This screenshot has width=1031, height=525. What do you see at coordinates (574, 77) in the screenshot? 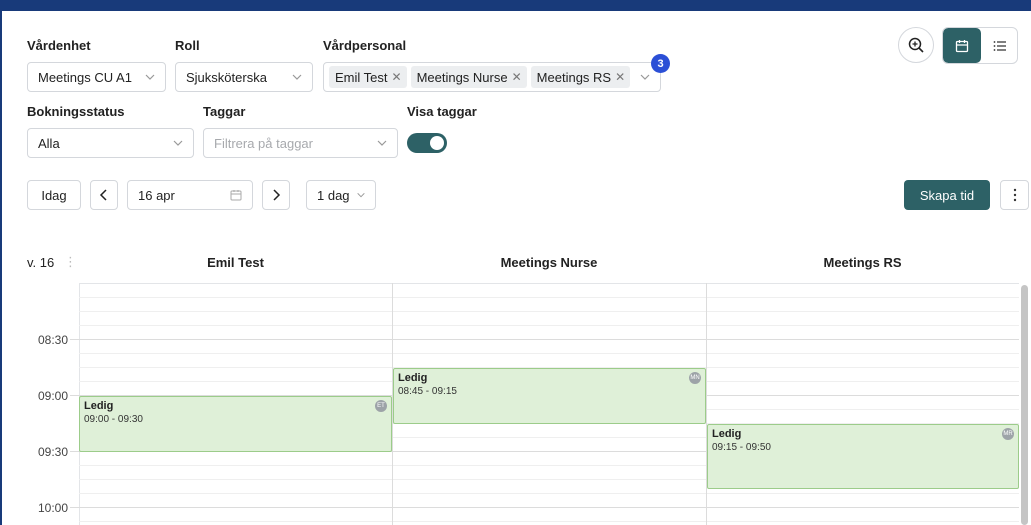
I see `tag-label: Meetings RS` at bounding box center [574, 77].